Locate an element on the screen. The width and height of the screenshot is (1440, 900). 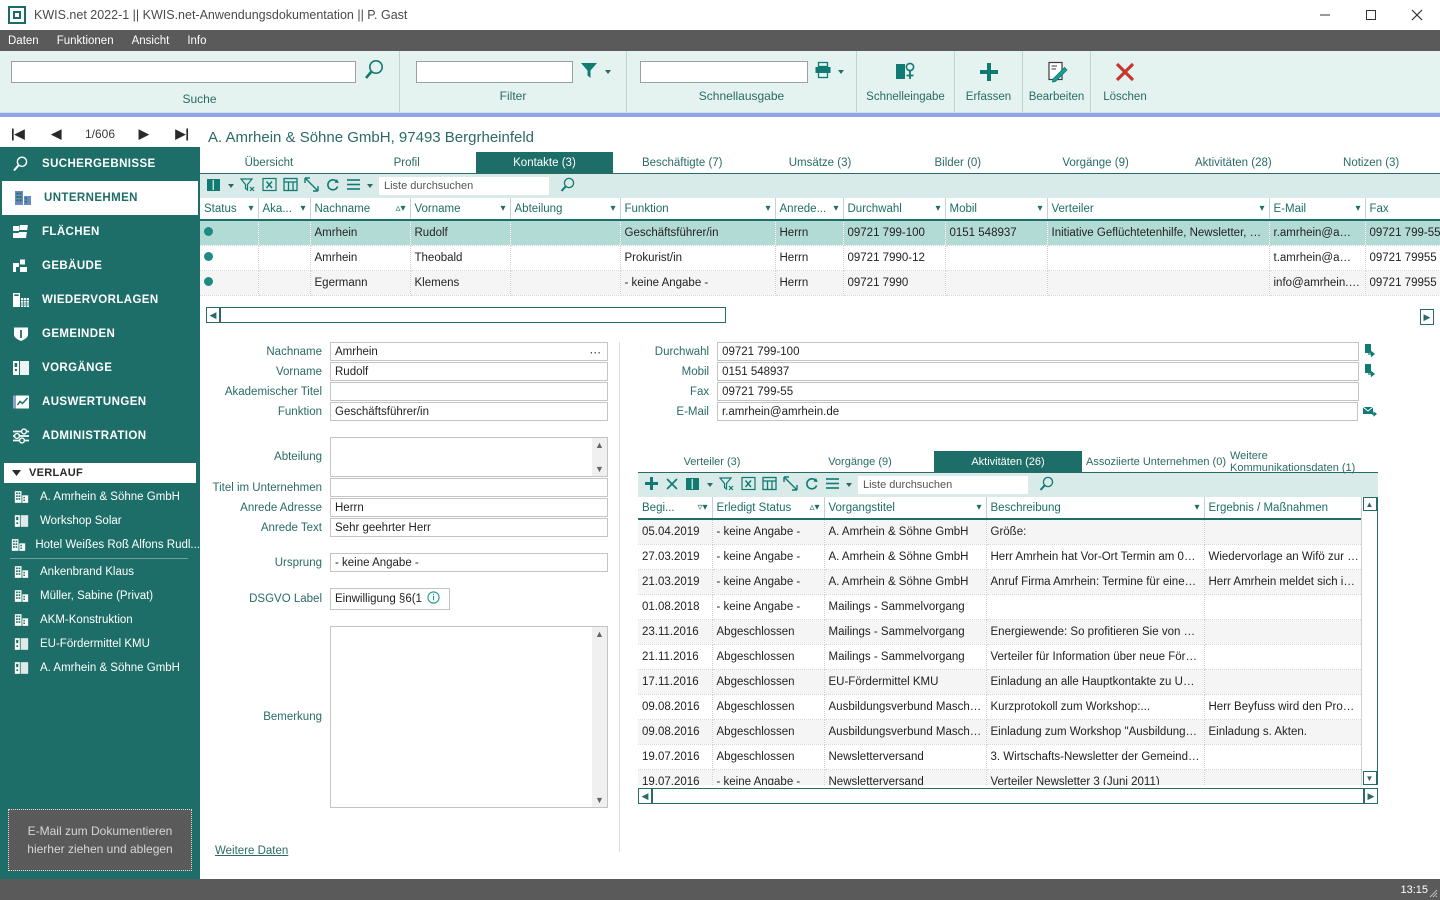
filter-input is located at coordinates (494, 71).